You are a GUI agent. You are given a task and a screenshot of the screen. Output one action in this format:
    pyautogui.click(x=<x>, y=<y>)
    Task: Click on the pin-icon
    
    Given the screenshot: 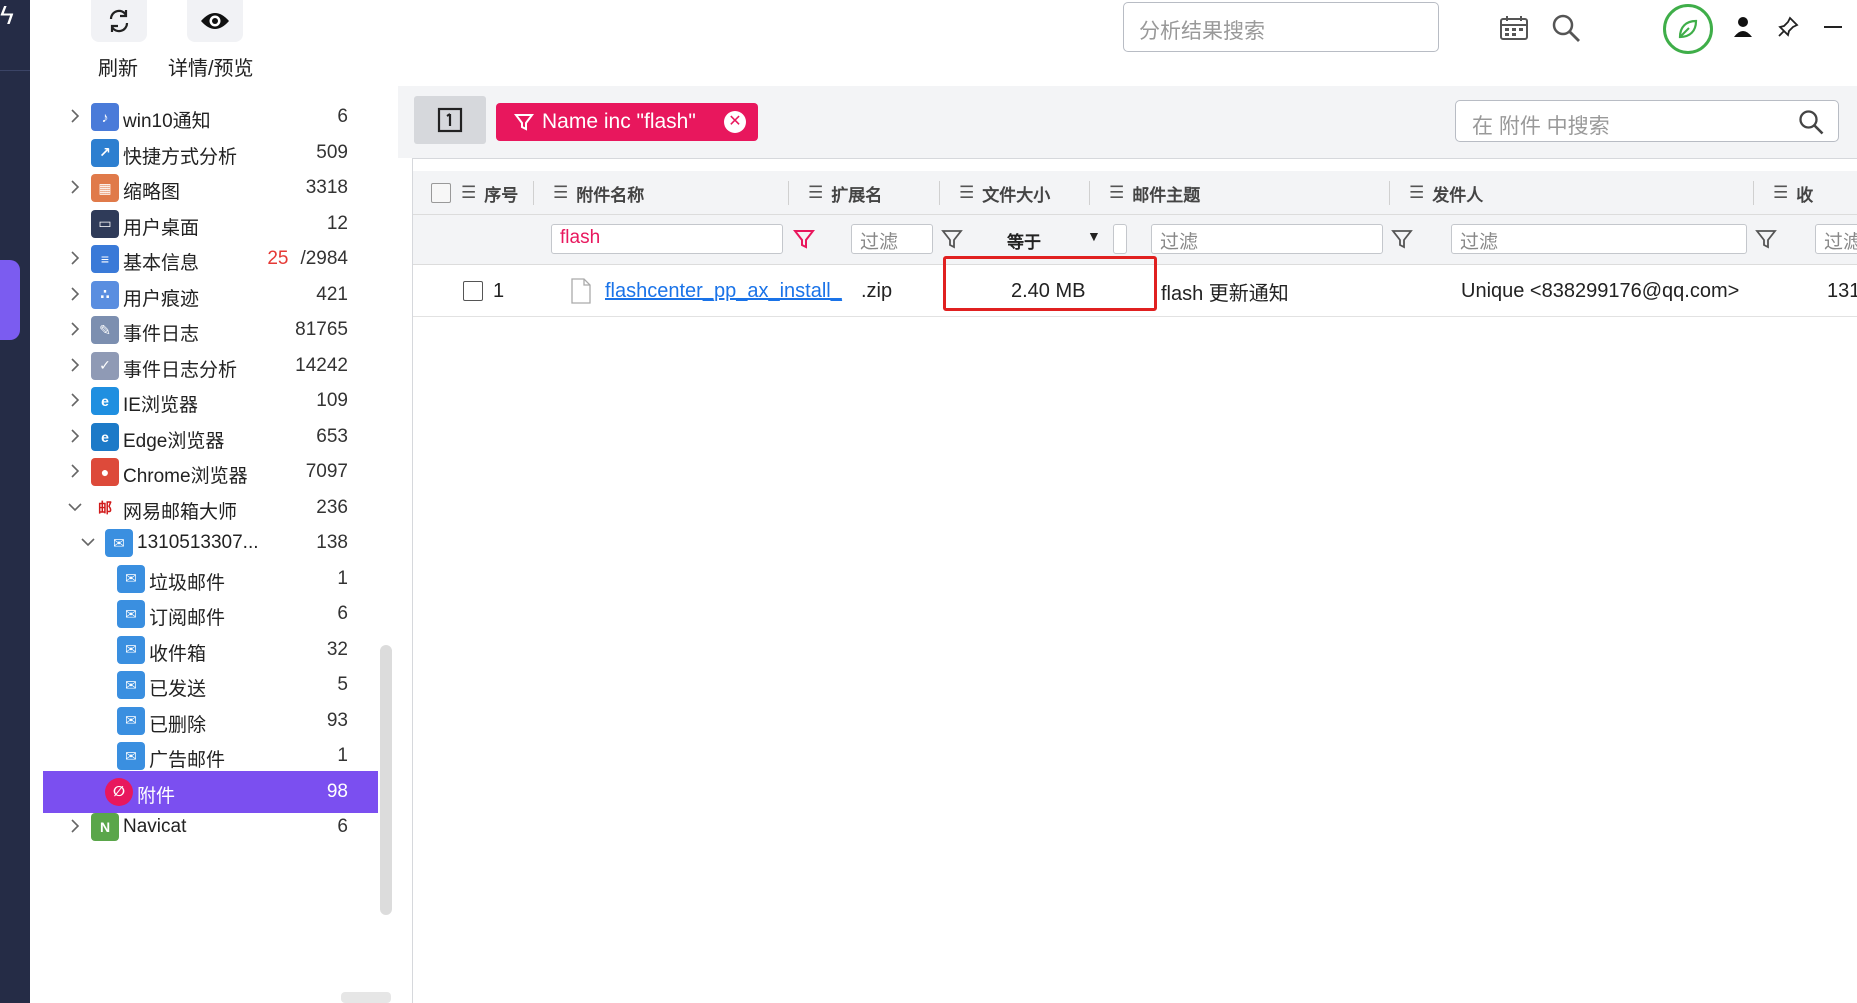 What is the action you would take?
    pyautogui.click(x=1788, y=27)
    